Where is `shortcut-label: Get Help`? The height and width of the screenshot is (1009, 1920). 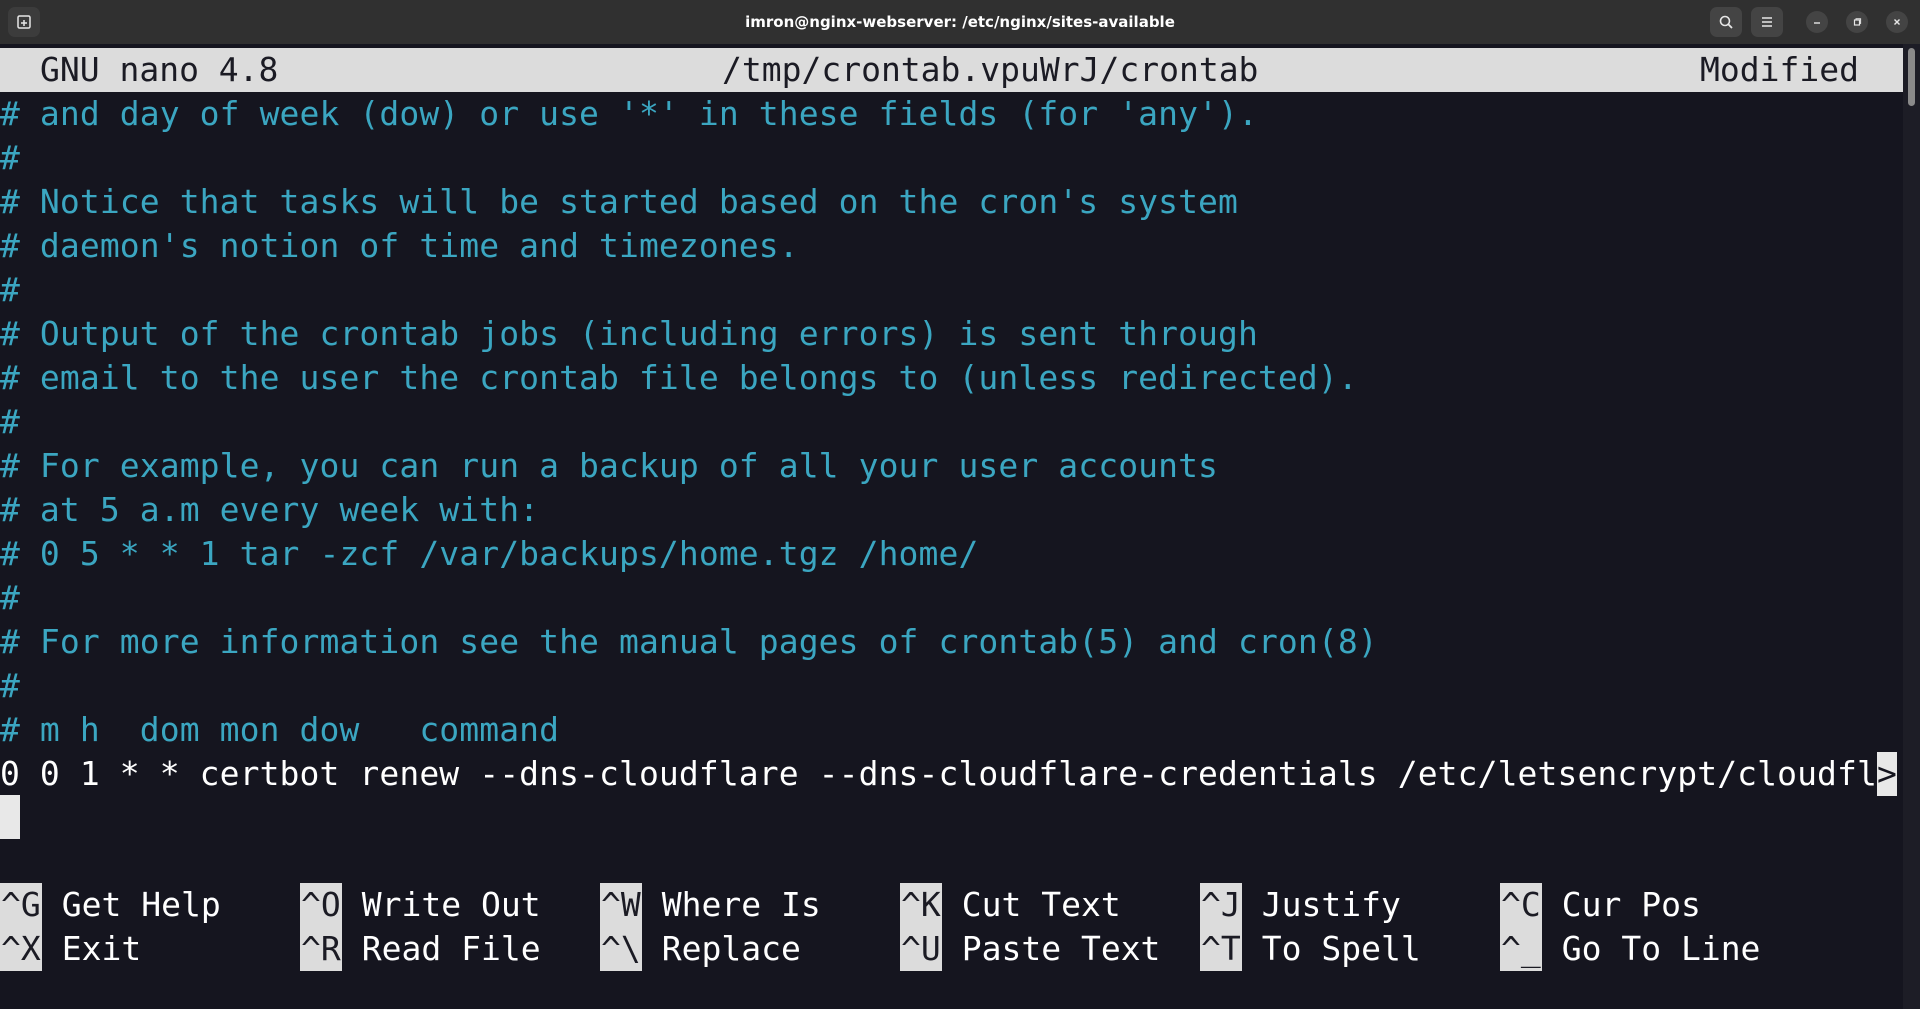 shortcut-label: Get Help is located at coordinates (141, 904).